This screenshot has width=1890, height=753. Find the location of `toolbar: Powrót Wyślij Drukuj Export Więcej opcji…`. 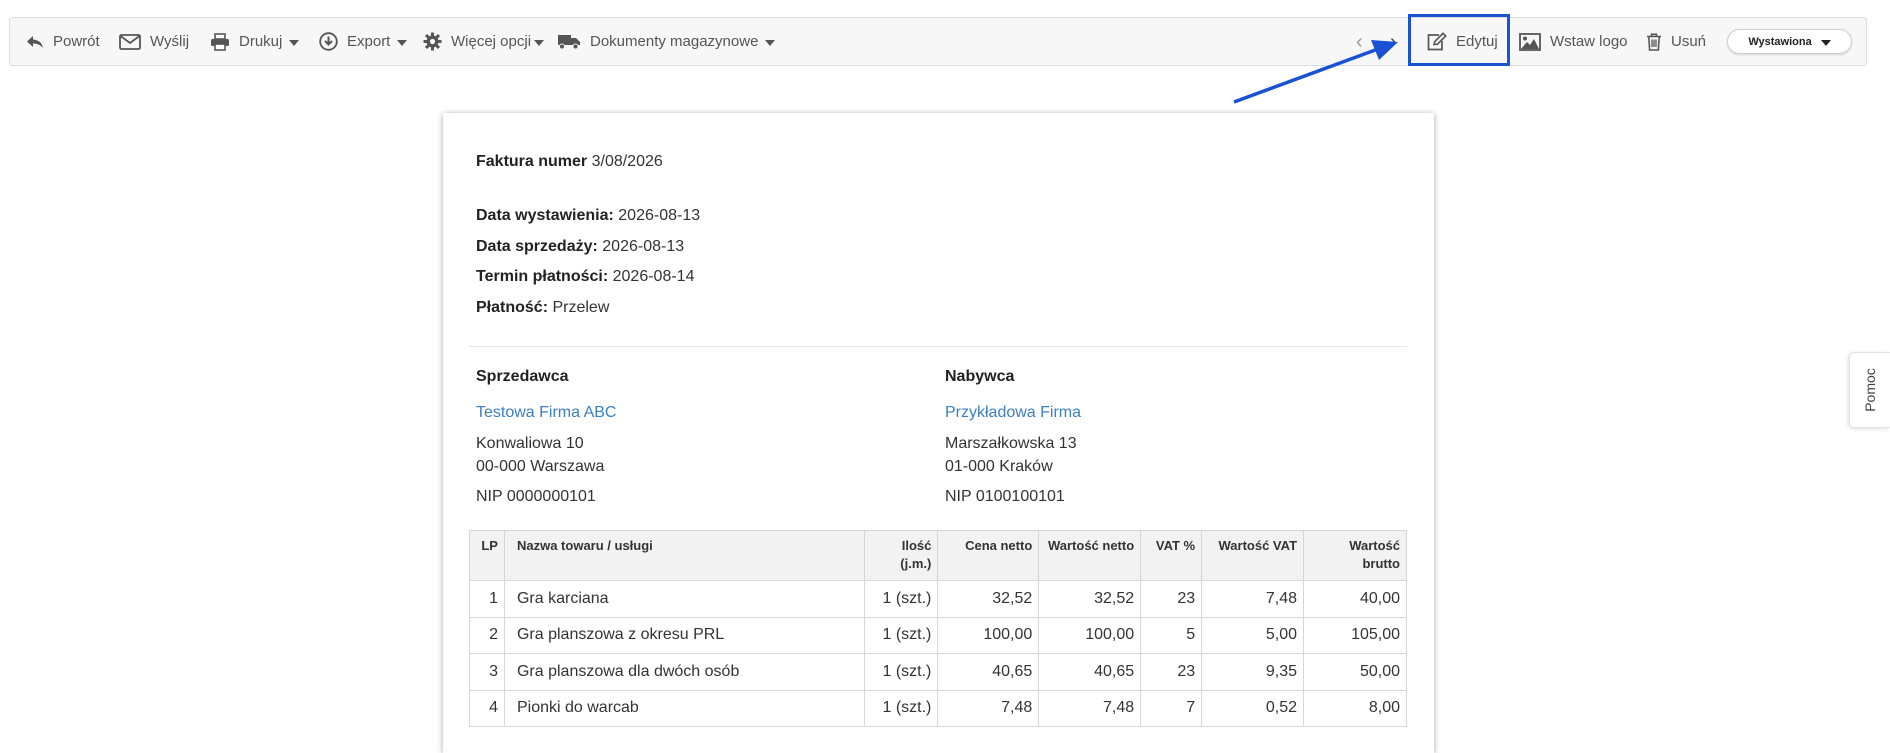

toolbar: Powrót Wyślij Drukuj Export Więcej opcji… is located at coordinates (938, 41).